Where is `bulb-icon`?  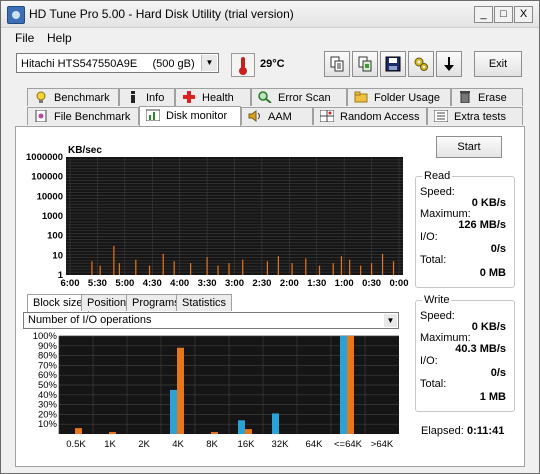
bulb-icon is located at coordinates (41, 97).